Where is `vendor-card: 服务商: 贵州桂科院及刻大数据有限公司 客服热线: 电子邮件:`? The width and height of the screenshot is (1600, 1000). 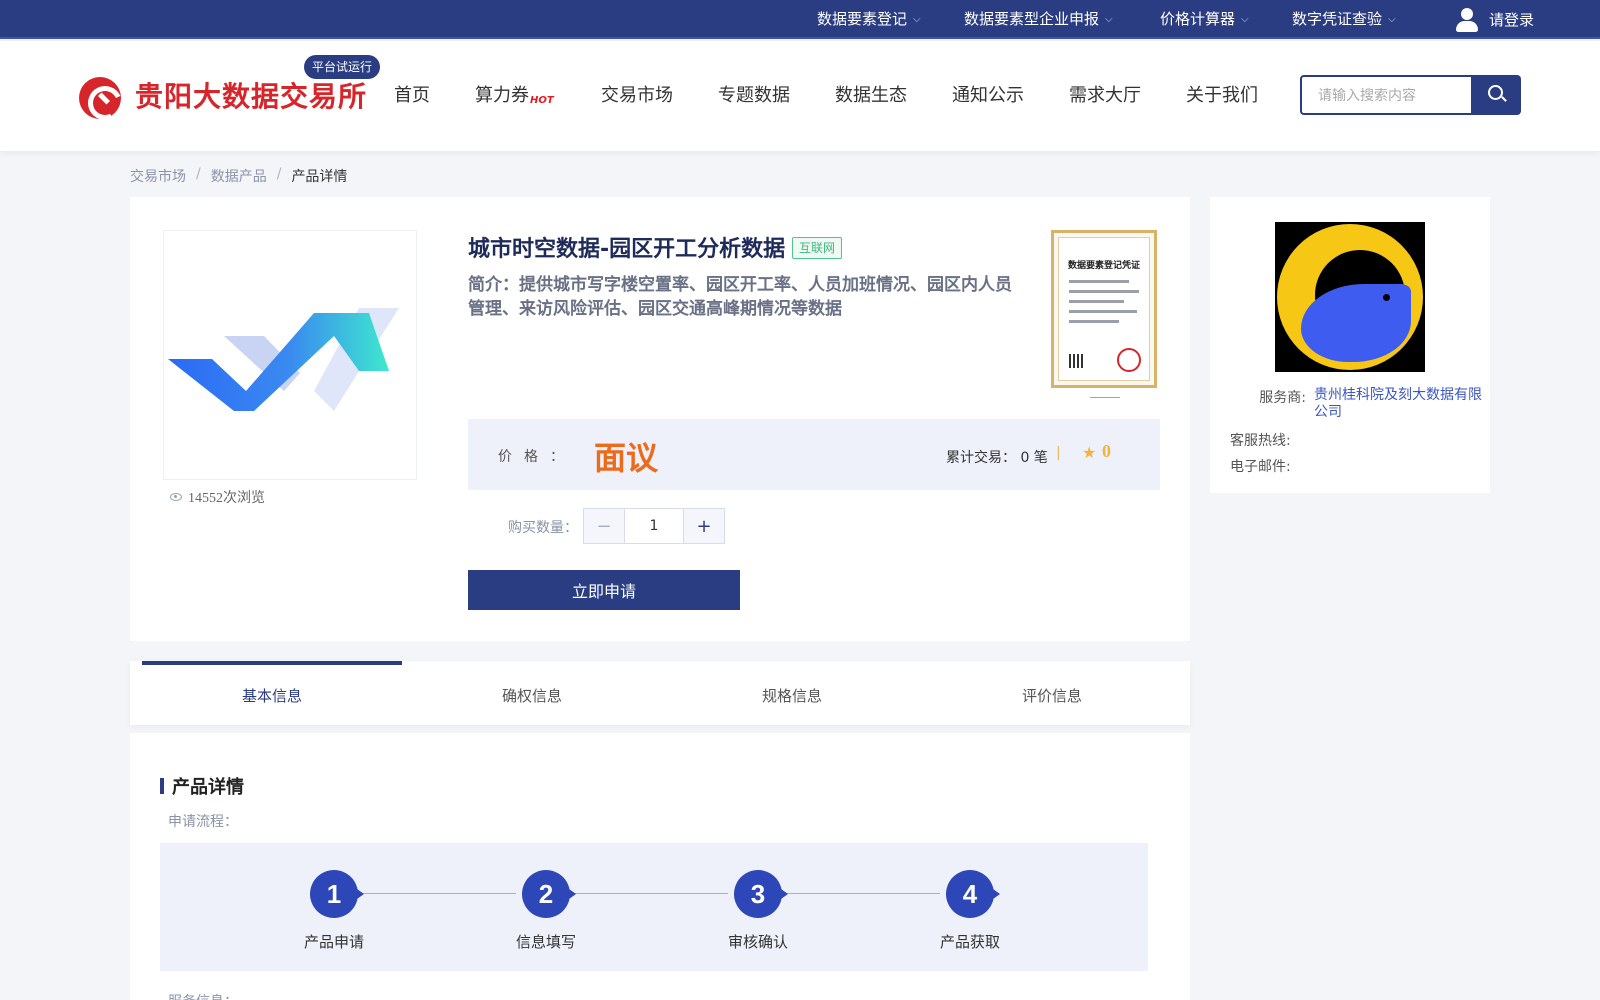
vendor-card: 服务商: 贵州桂科院及刻大数据有限公司 客服热线: 电子邮件: is located at coordinates (1350, 345).